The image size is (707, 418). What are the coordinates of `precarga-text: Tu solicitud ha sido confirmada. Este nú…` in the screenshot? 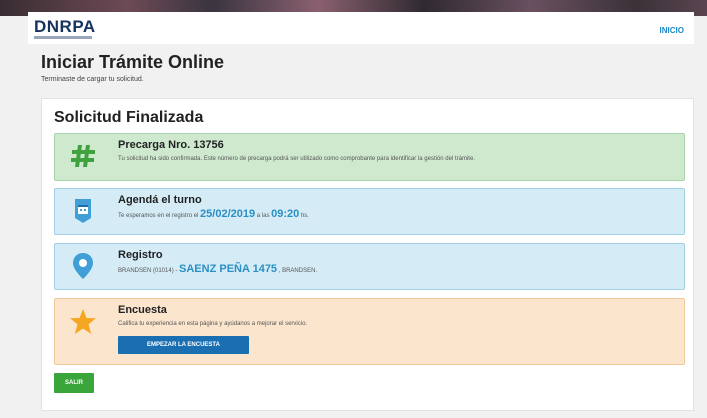 It's located at (296, 159).